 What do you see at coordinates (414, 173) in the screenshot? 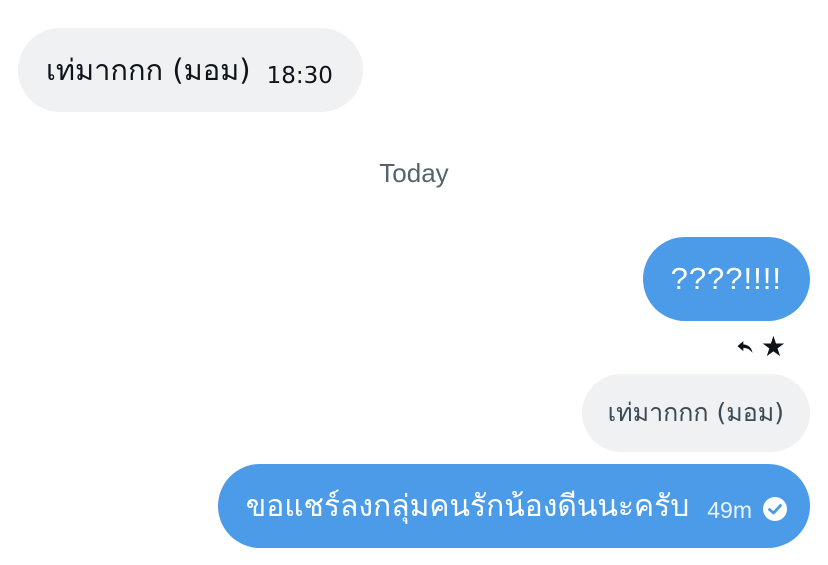
I see `date-divider: Today` at bounding box center [414, 173].